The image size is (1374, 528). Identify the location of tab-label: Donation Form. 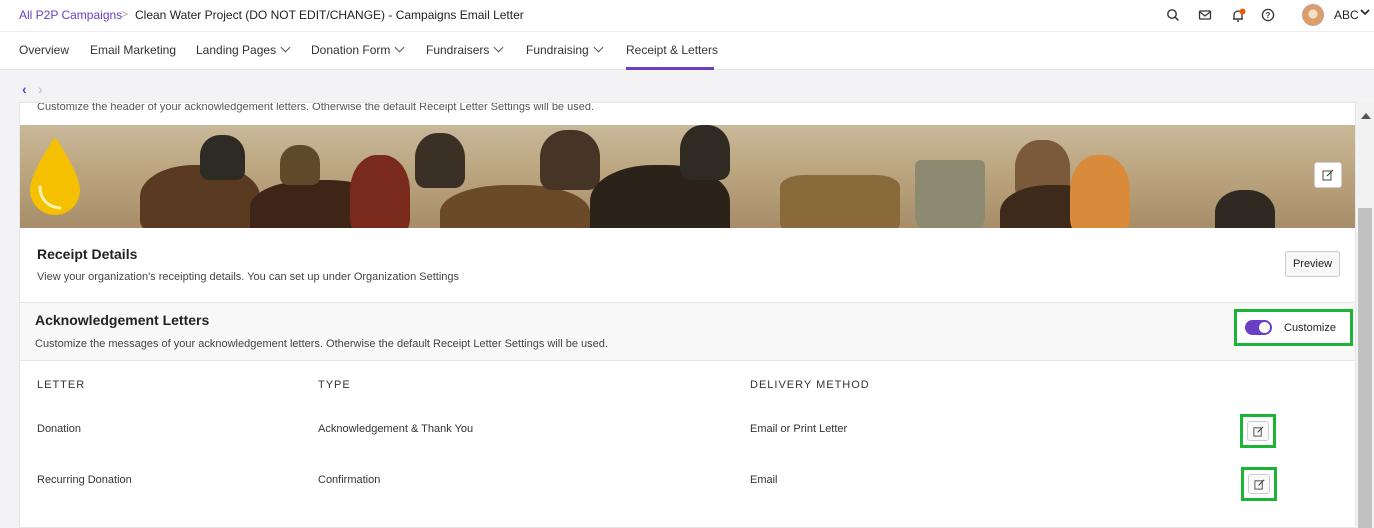
(351, 50).